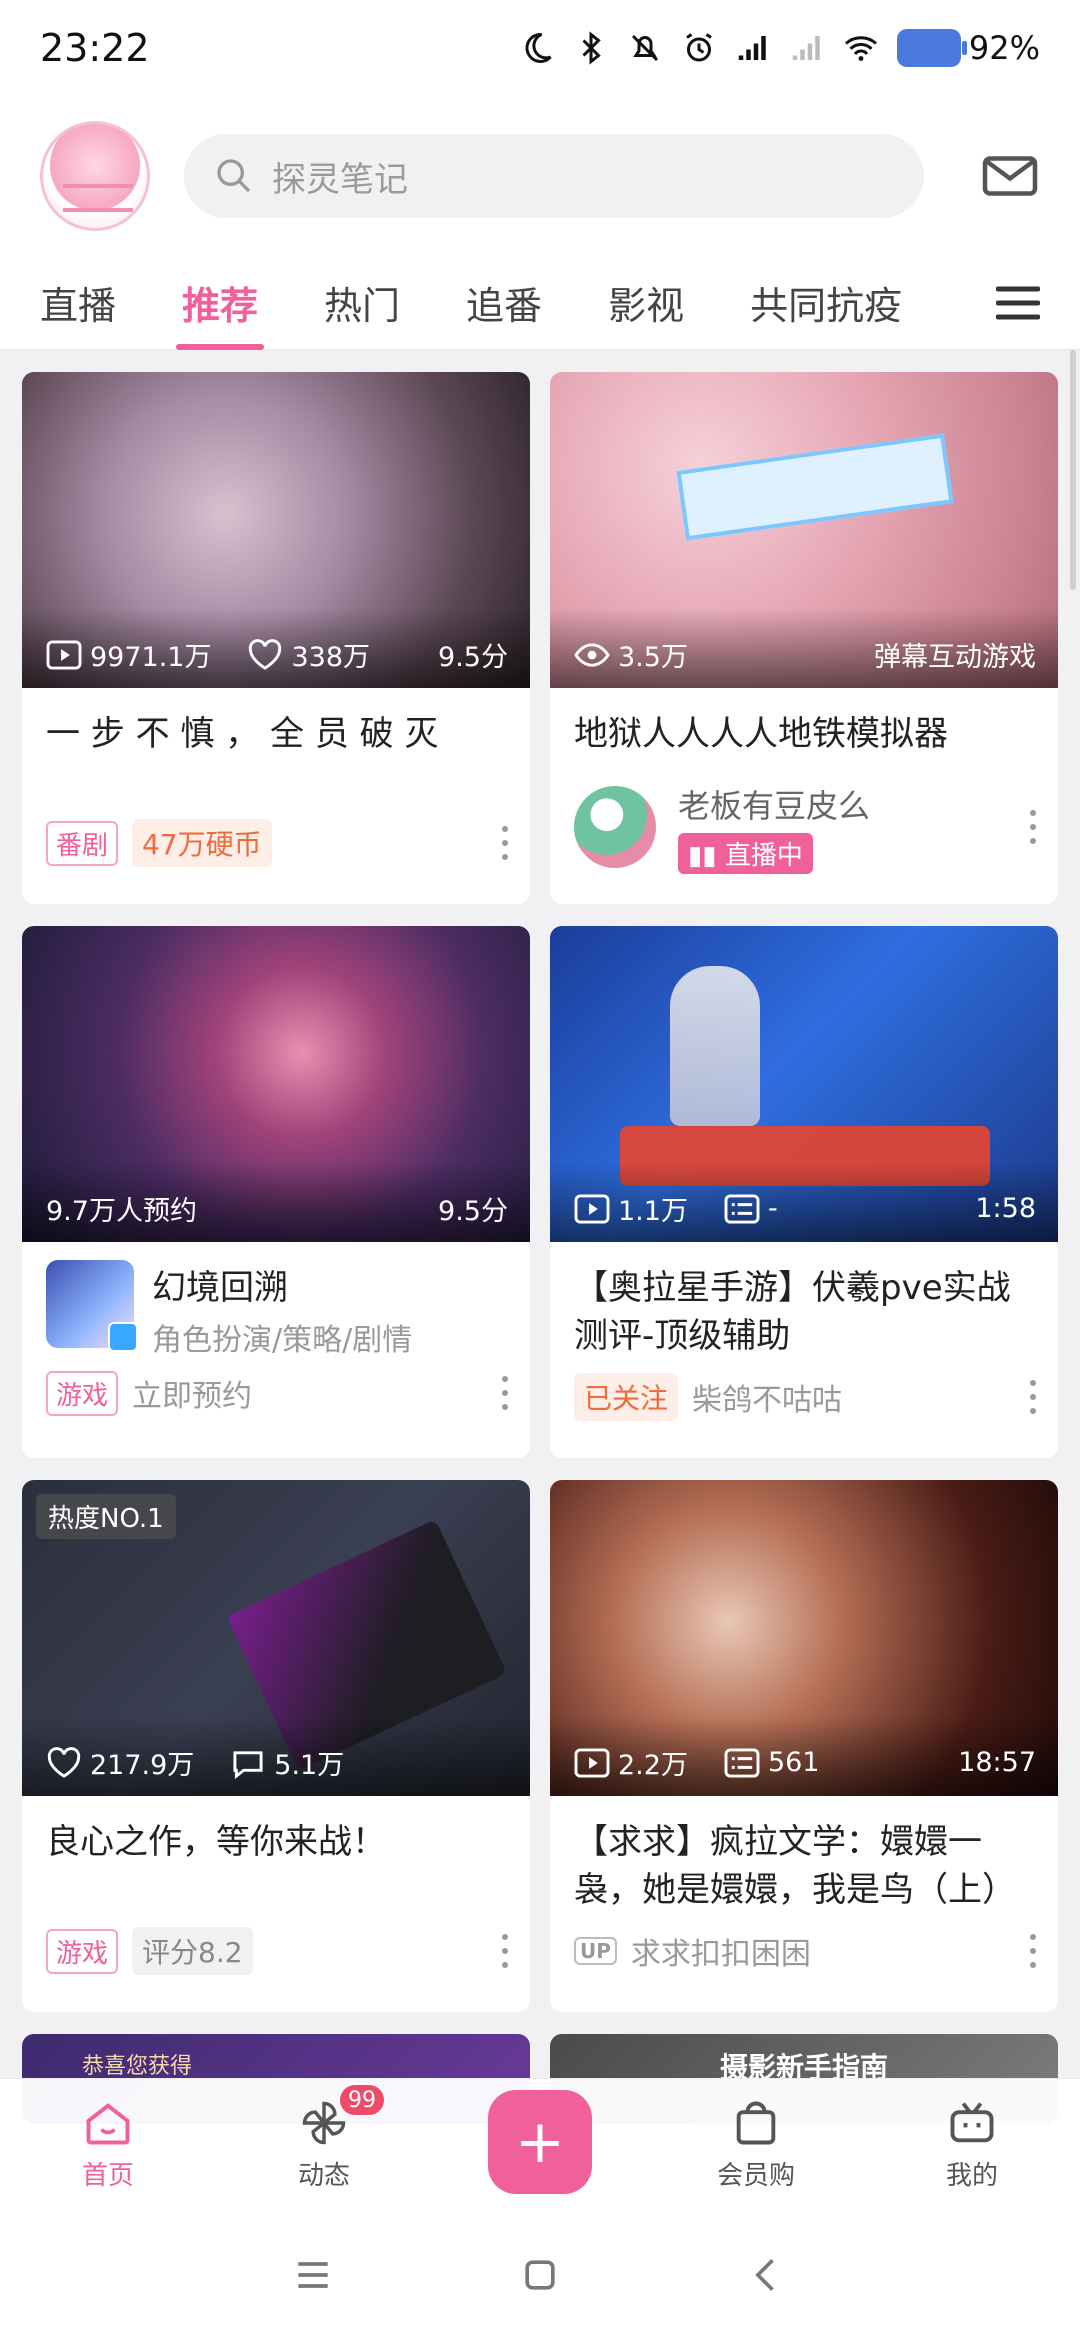  I want to click on system-nav-bar, so click(540, 2275).